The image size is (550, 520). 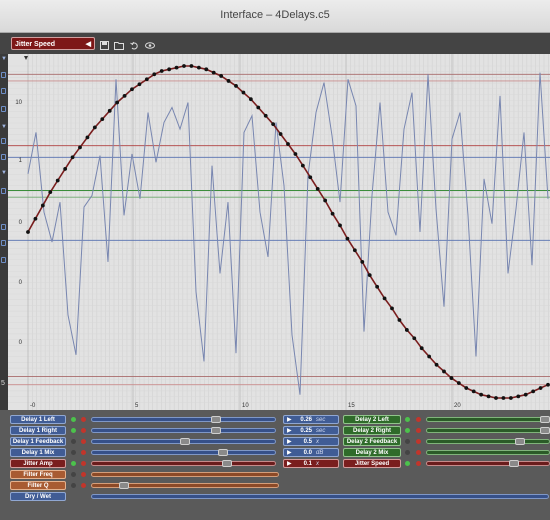 What do you see at coordinates (311, 441) in the screenshot?
I see `value-display: ▶ 0.5 x` at bounding box center [311, 441].